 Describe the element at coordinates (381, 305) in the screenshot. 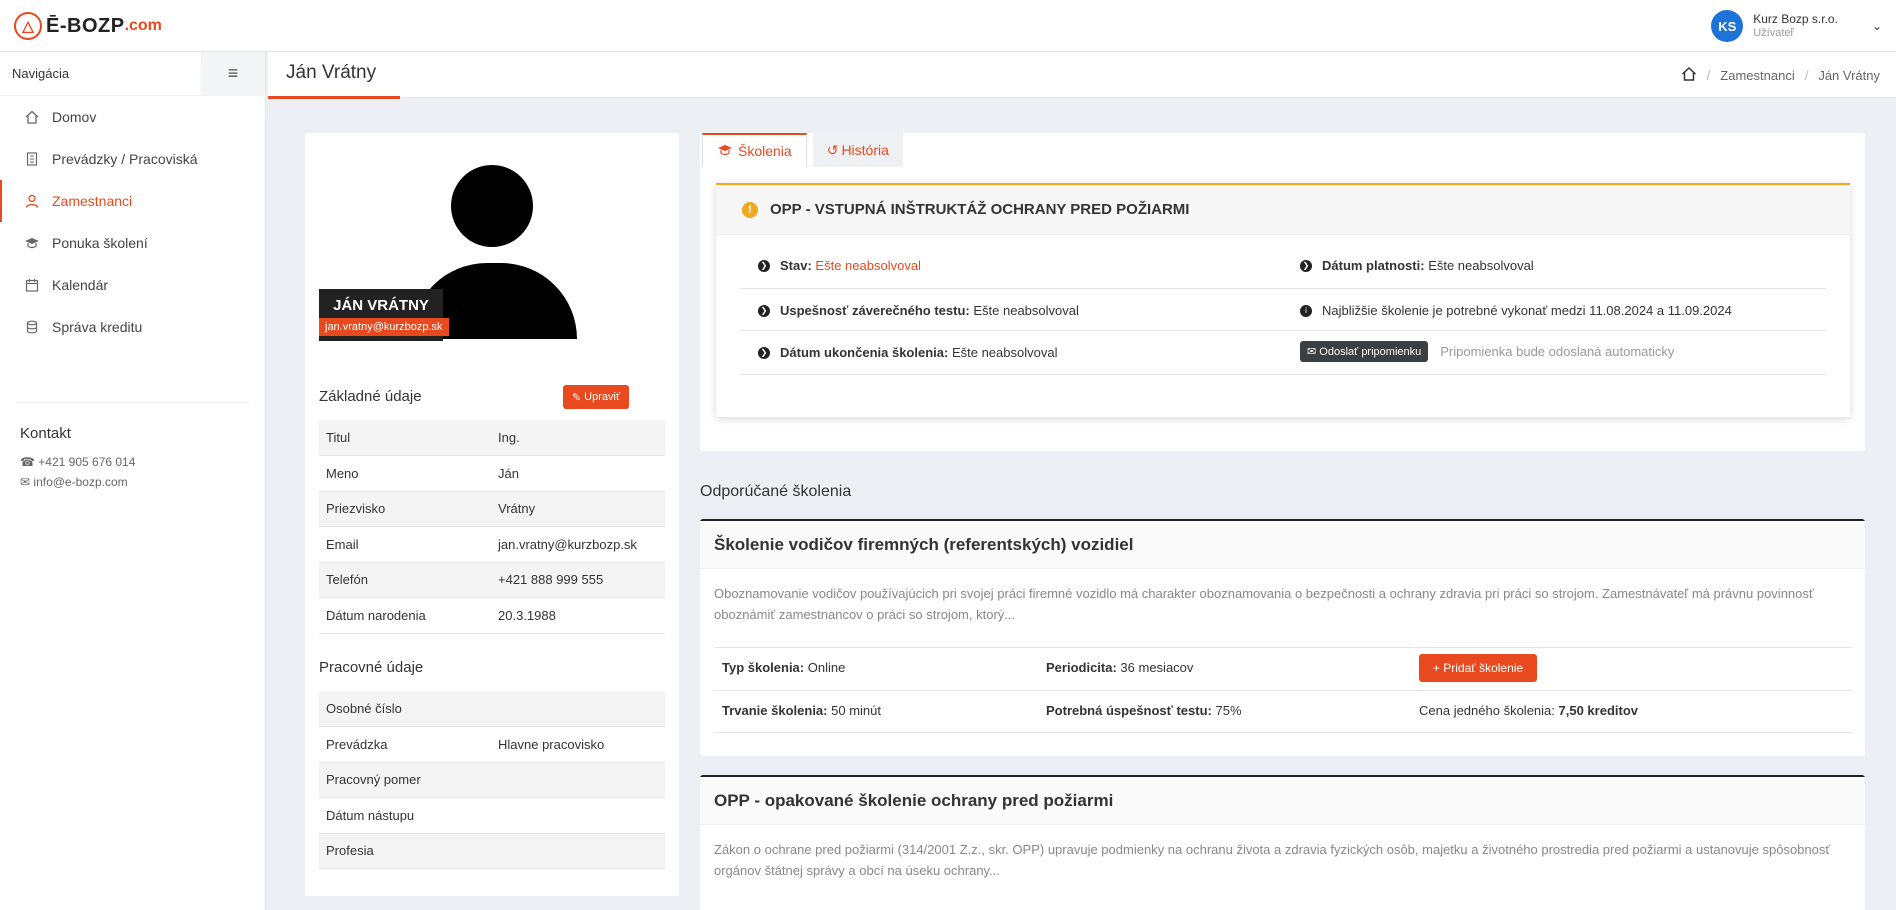

I see `profile-name: JÁN VRÁTNY` at that location.